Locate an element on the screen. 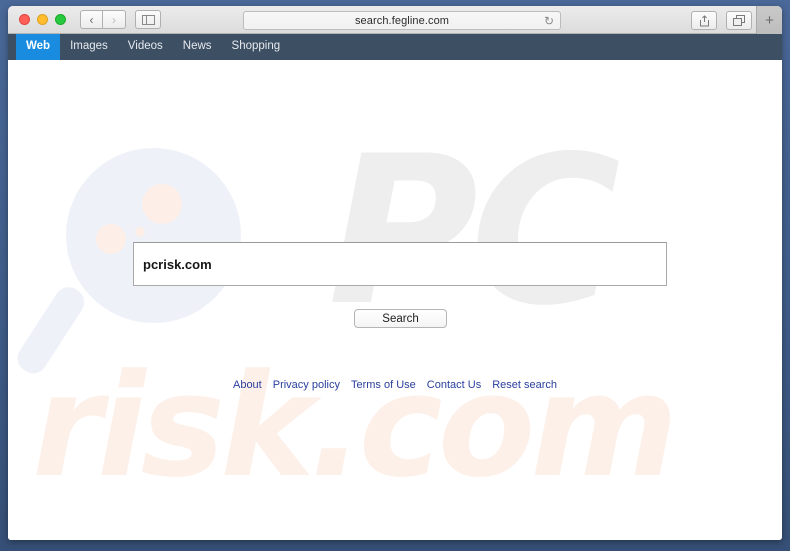  url-text: search.fegline.com is located at coordinates (402, 20).